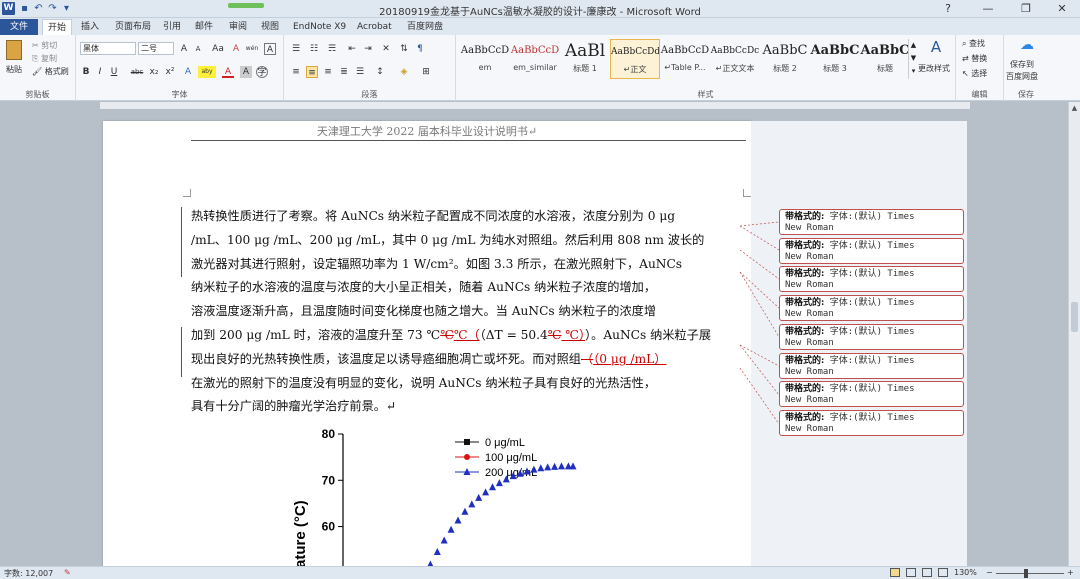  I want to click on grow-font-icon: A, so click(184, 49).